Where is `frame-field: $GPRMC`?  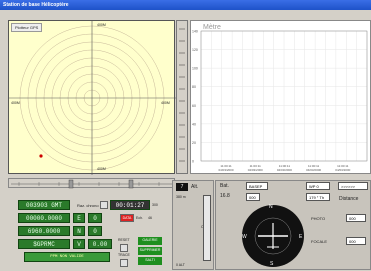 frame-field: $GPRMC is located at coordinates (44, 244).